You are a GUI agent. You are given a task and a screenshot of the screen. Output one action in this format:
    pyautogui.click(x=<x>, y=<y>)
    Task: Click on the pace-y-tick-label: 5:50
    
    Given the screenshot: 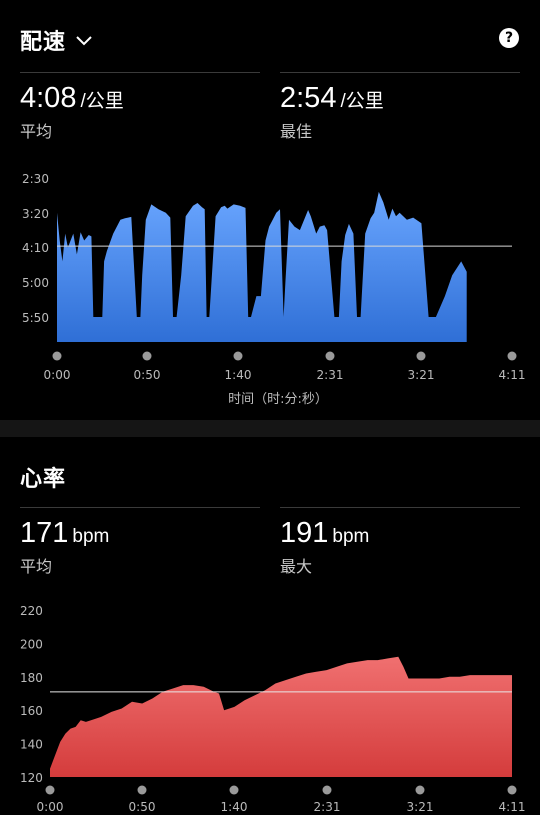 What is the action you would take?
    pyautogui.click(x=35, y=318)
    